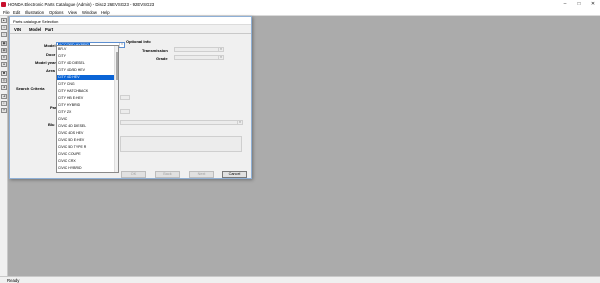 The image size is (600, 283). Describe the element at coordinates (4, 146) in the screenshot. I see `vertical-toolbar: ▸ ▪ ▫ ▦ ▤ ≡ ● ✱ ◎ ➜ ⇥ i ?` at that location.